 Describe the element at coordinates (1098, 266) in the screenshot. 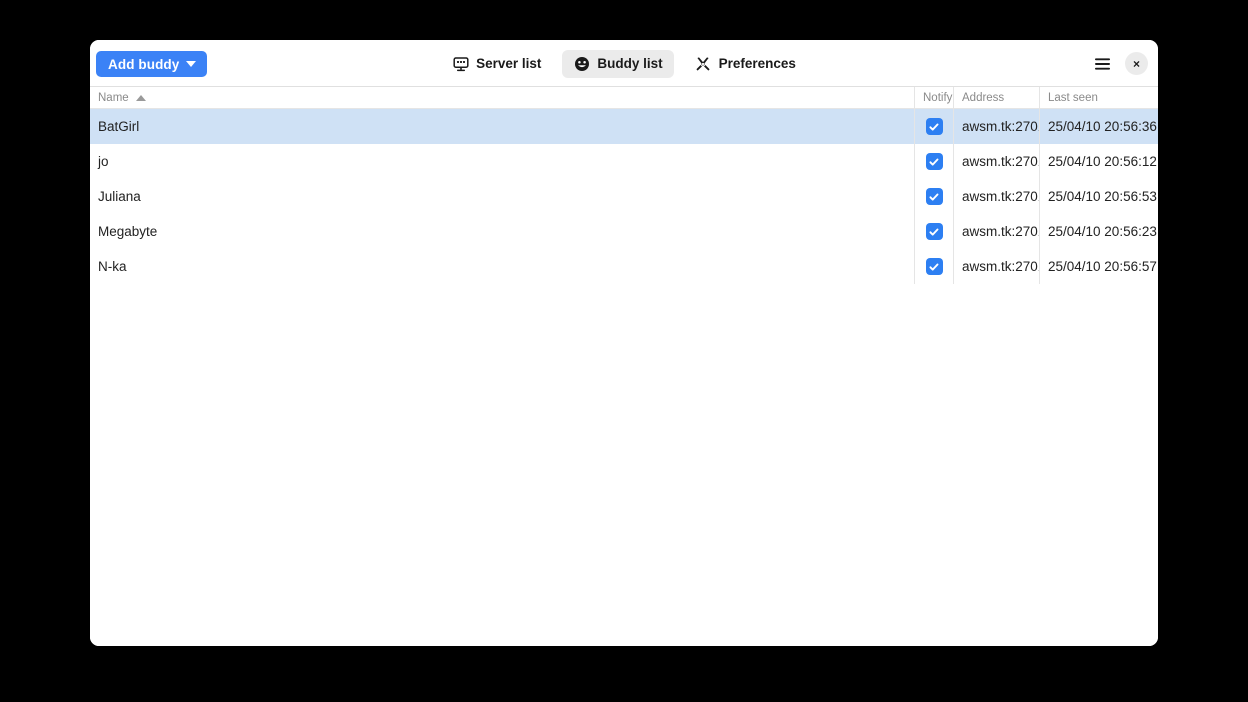

I see `cell-last-seen: 25/04/10 20:56:57` at that location.